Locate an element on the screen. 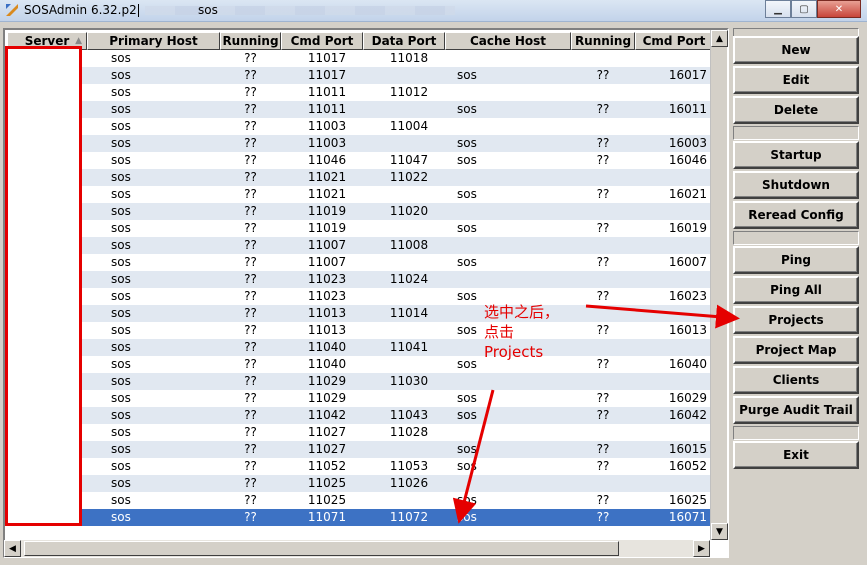 This screenshot has width=867, height=565. column-header-running: Running is located at coordinates (250, 41).